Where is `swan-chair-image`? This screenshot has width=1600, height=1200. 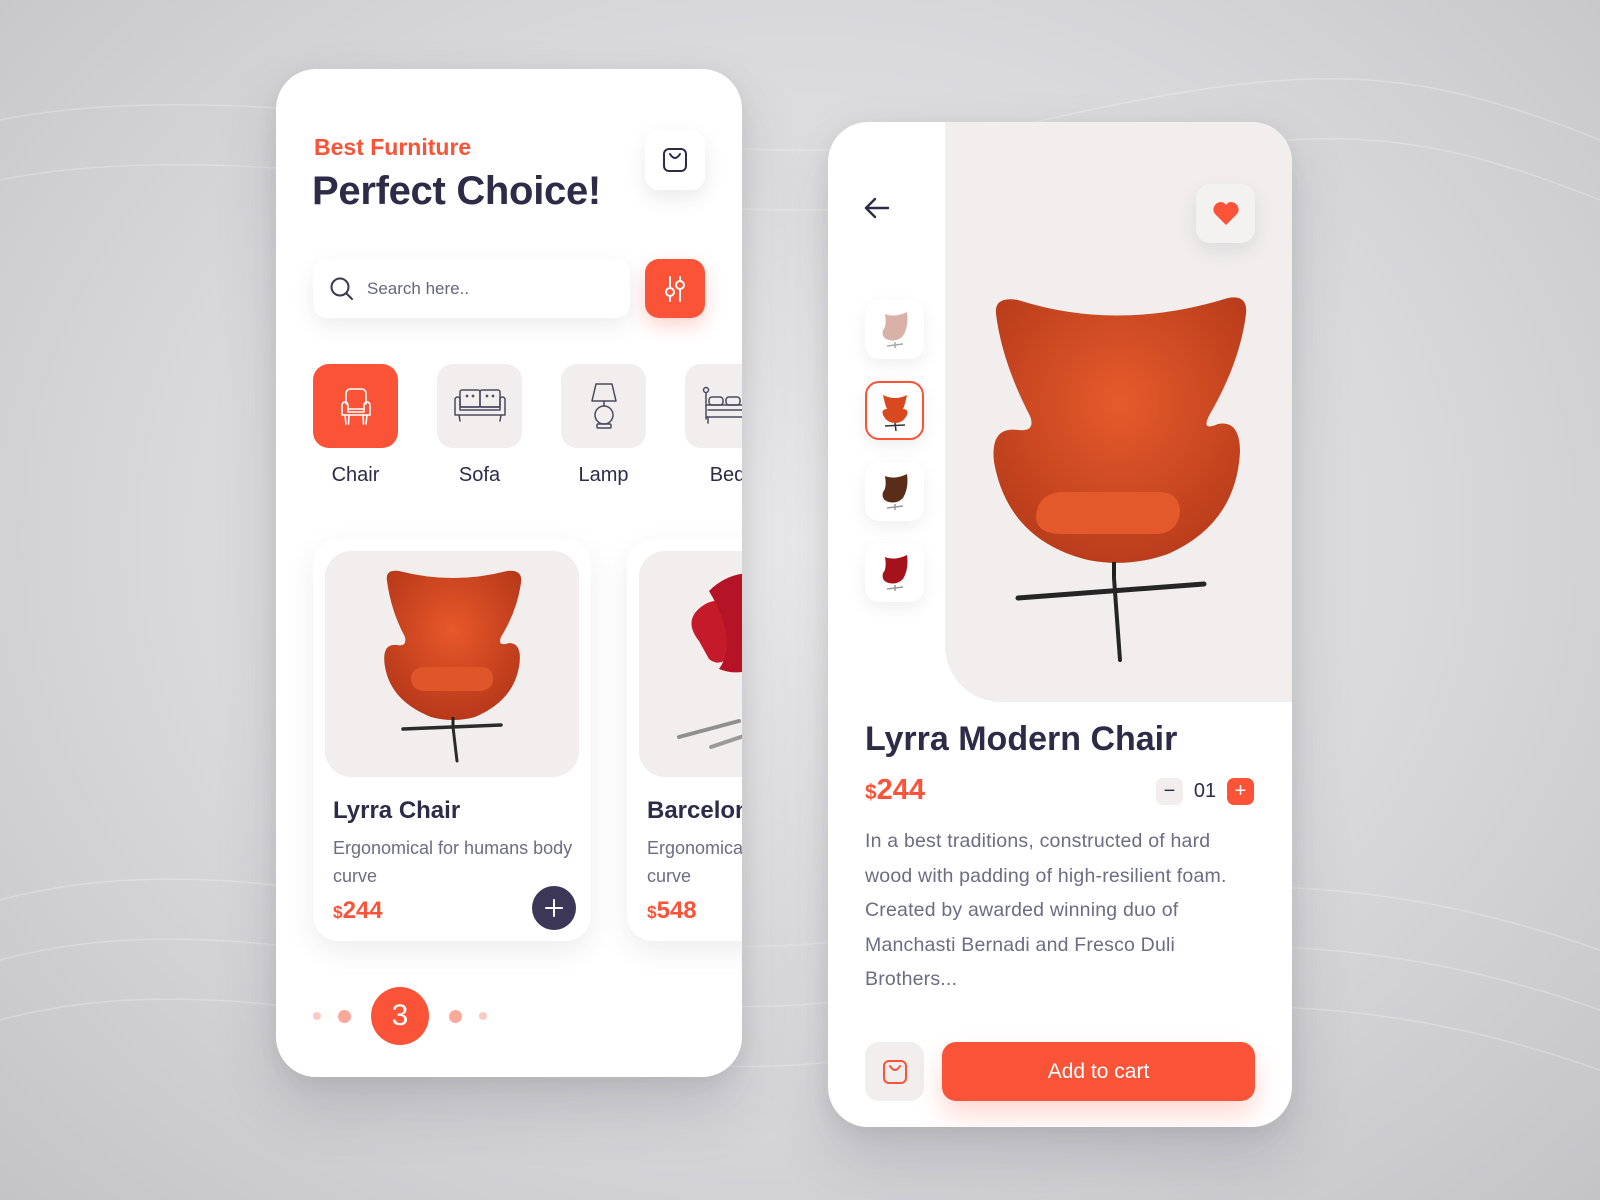 swan-chair-image is located at coordinates (709, 661).